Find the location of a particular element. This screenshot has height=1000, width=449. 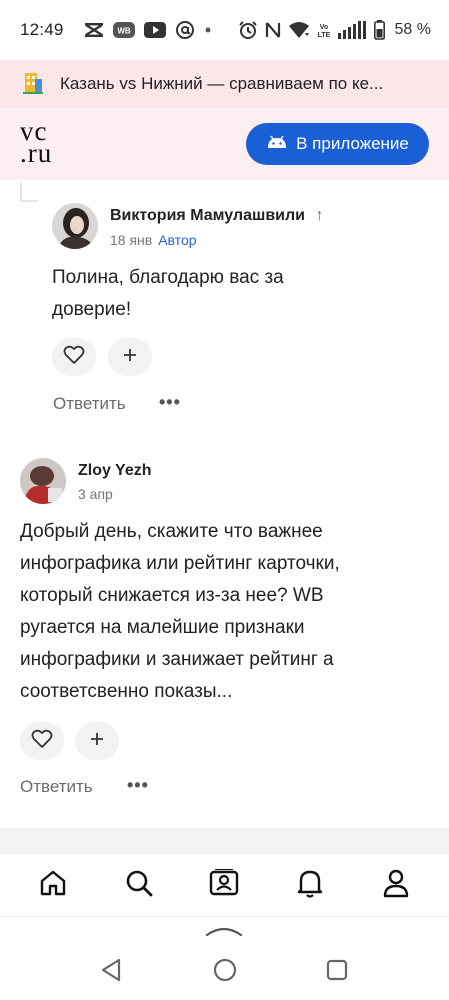

vc-logo: vc .ru is located at coordinates (50, 143).